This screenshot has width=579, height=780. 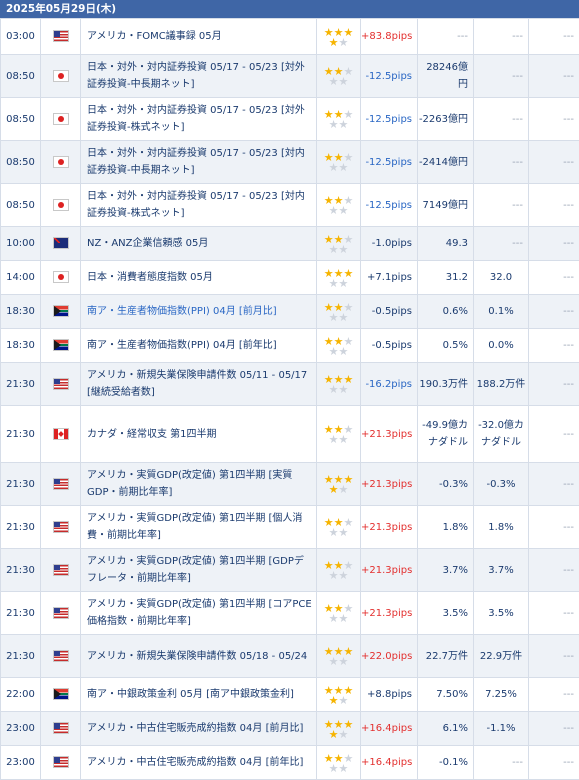 What do you see at coordinates (21, 278) in the screenshot?
I see `event-time: 14:00` at bounding box center [21, 278].